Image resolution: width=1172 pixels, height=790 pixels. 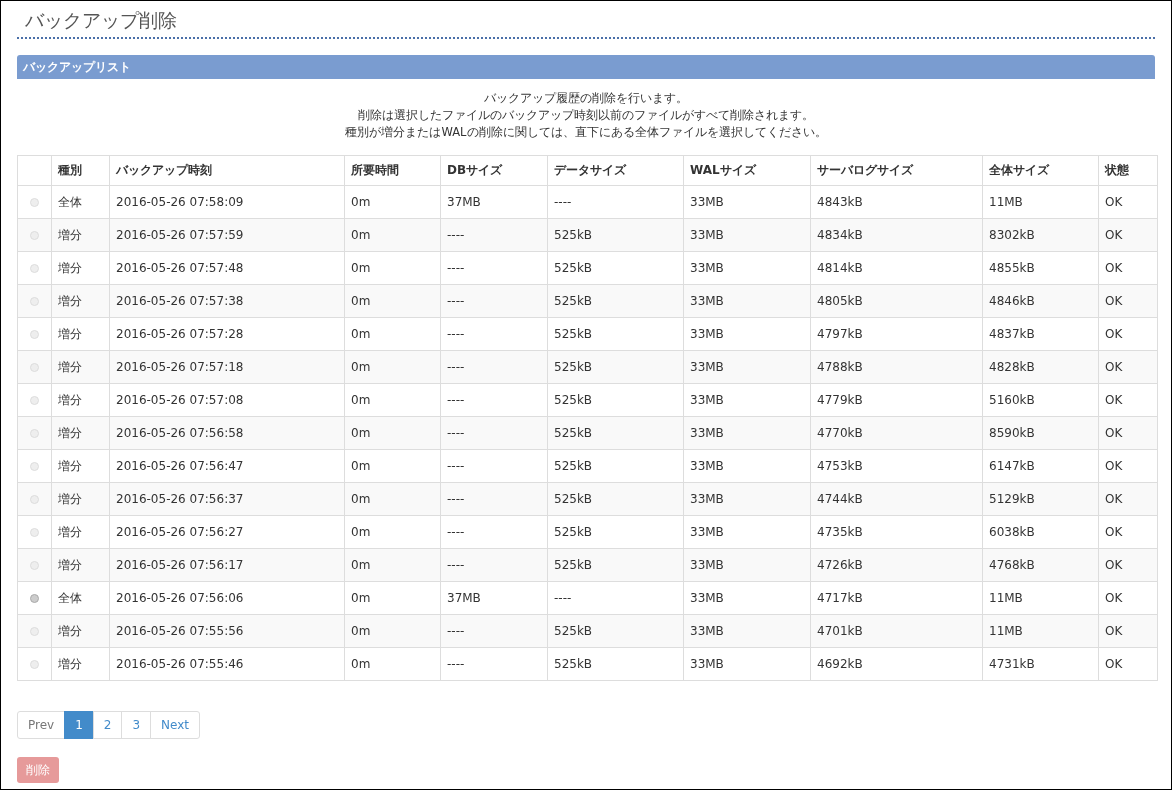 What do you see at coordinates (180, 234) in the screenshot?
I see `table-cell: 2016-05-26 07:57:59` at bounding box center [180, 234].